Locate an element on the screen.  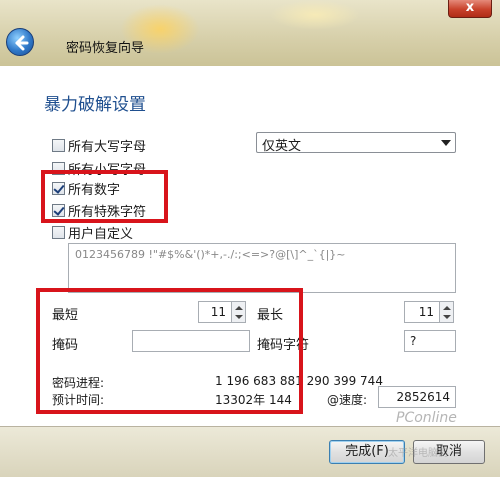
speed-label: @速度: is located at coordinates (347, 400).